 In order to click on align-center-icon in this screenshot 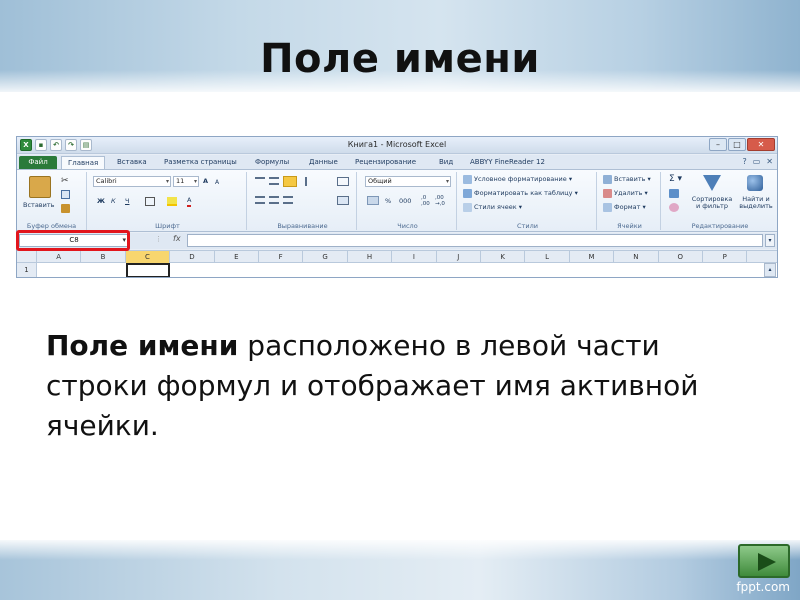, I will do `click(274, 200)`.